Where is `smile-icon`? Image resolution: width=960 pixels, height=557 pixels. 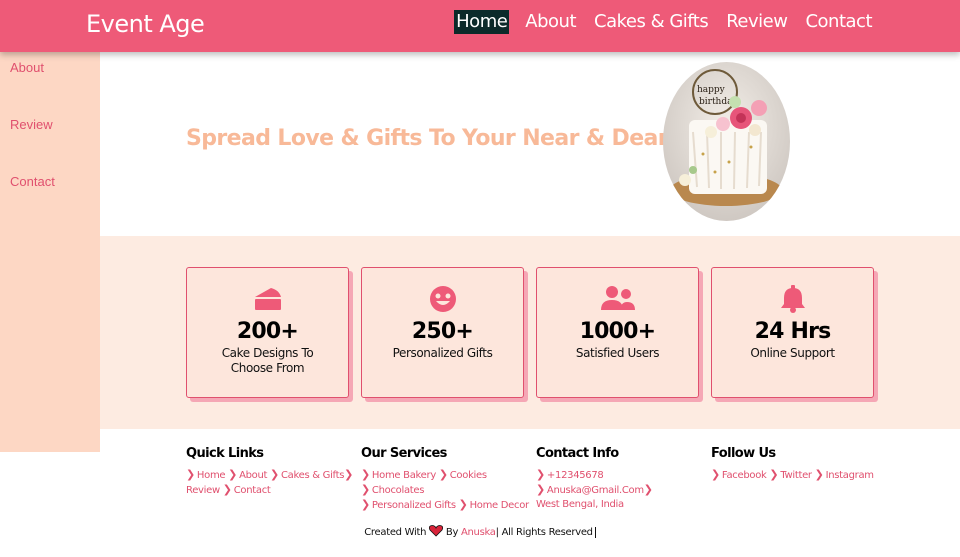
smile-icon is located at coordinates (442, 299).